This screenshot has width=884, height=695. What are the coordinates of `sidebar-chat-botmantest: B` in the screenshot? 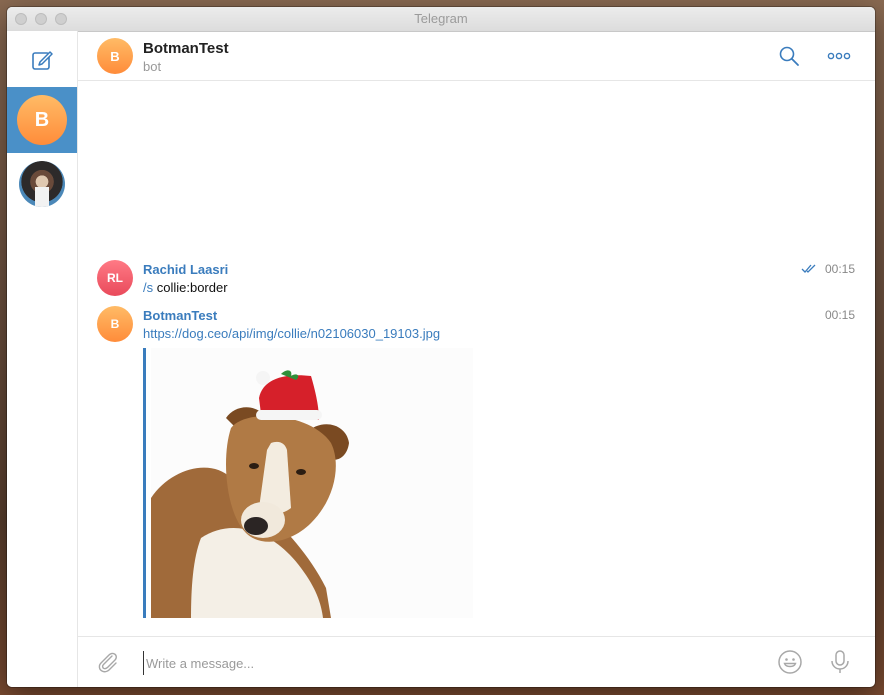 It's located at (42, 120).